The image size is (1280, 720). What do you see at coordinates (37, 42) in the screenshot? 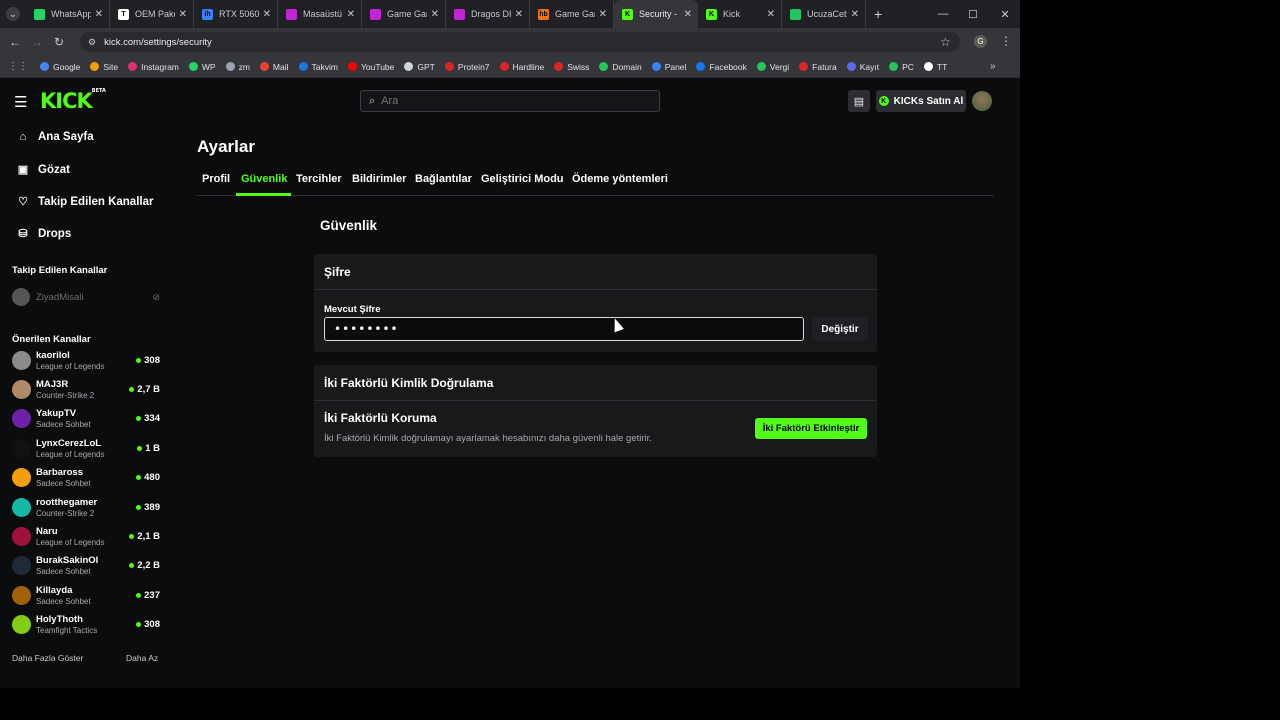
I see `forward-icon: →` at bounding box center [37, 42].